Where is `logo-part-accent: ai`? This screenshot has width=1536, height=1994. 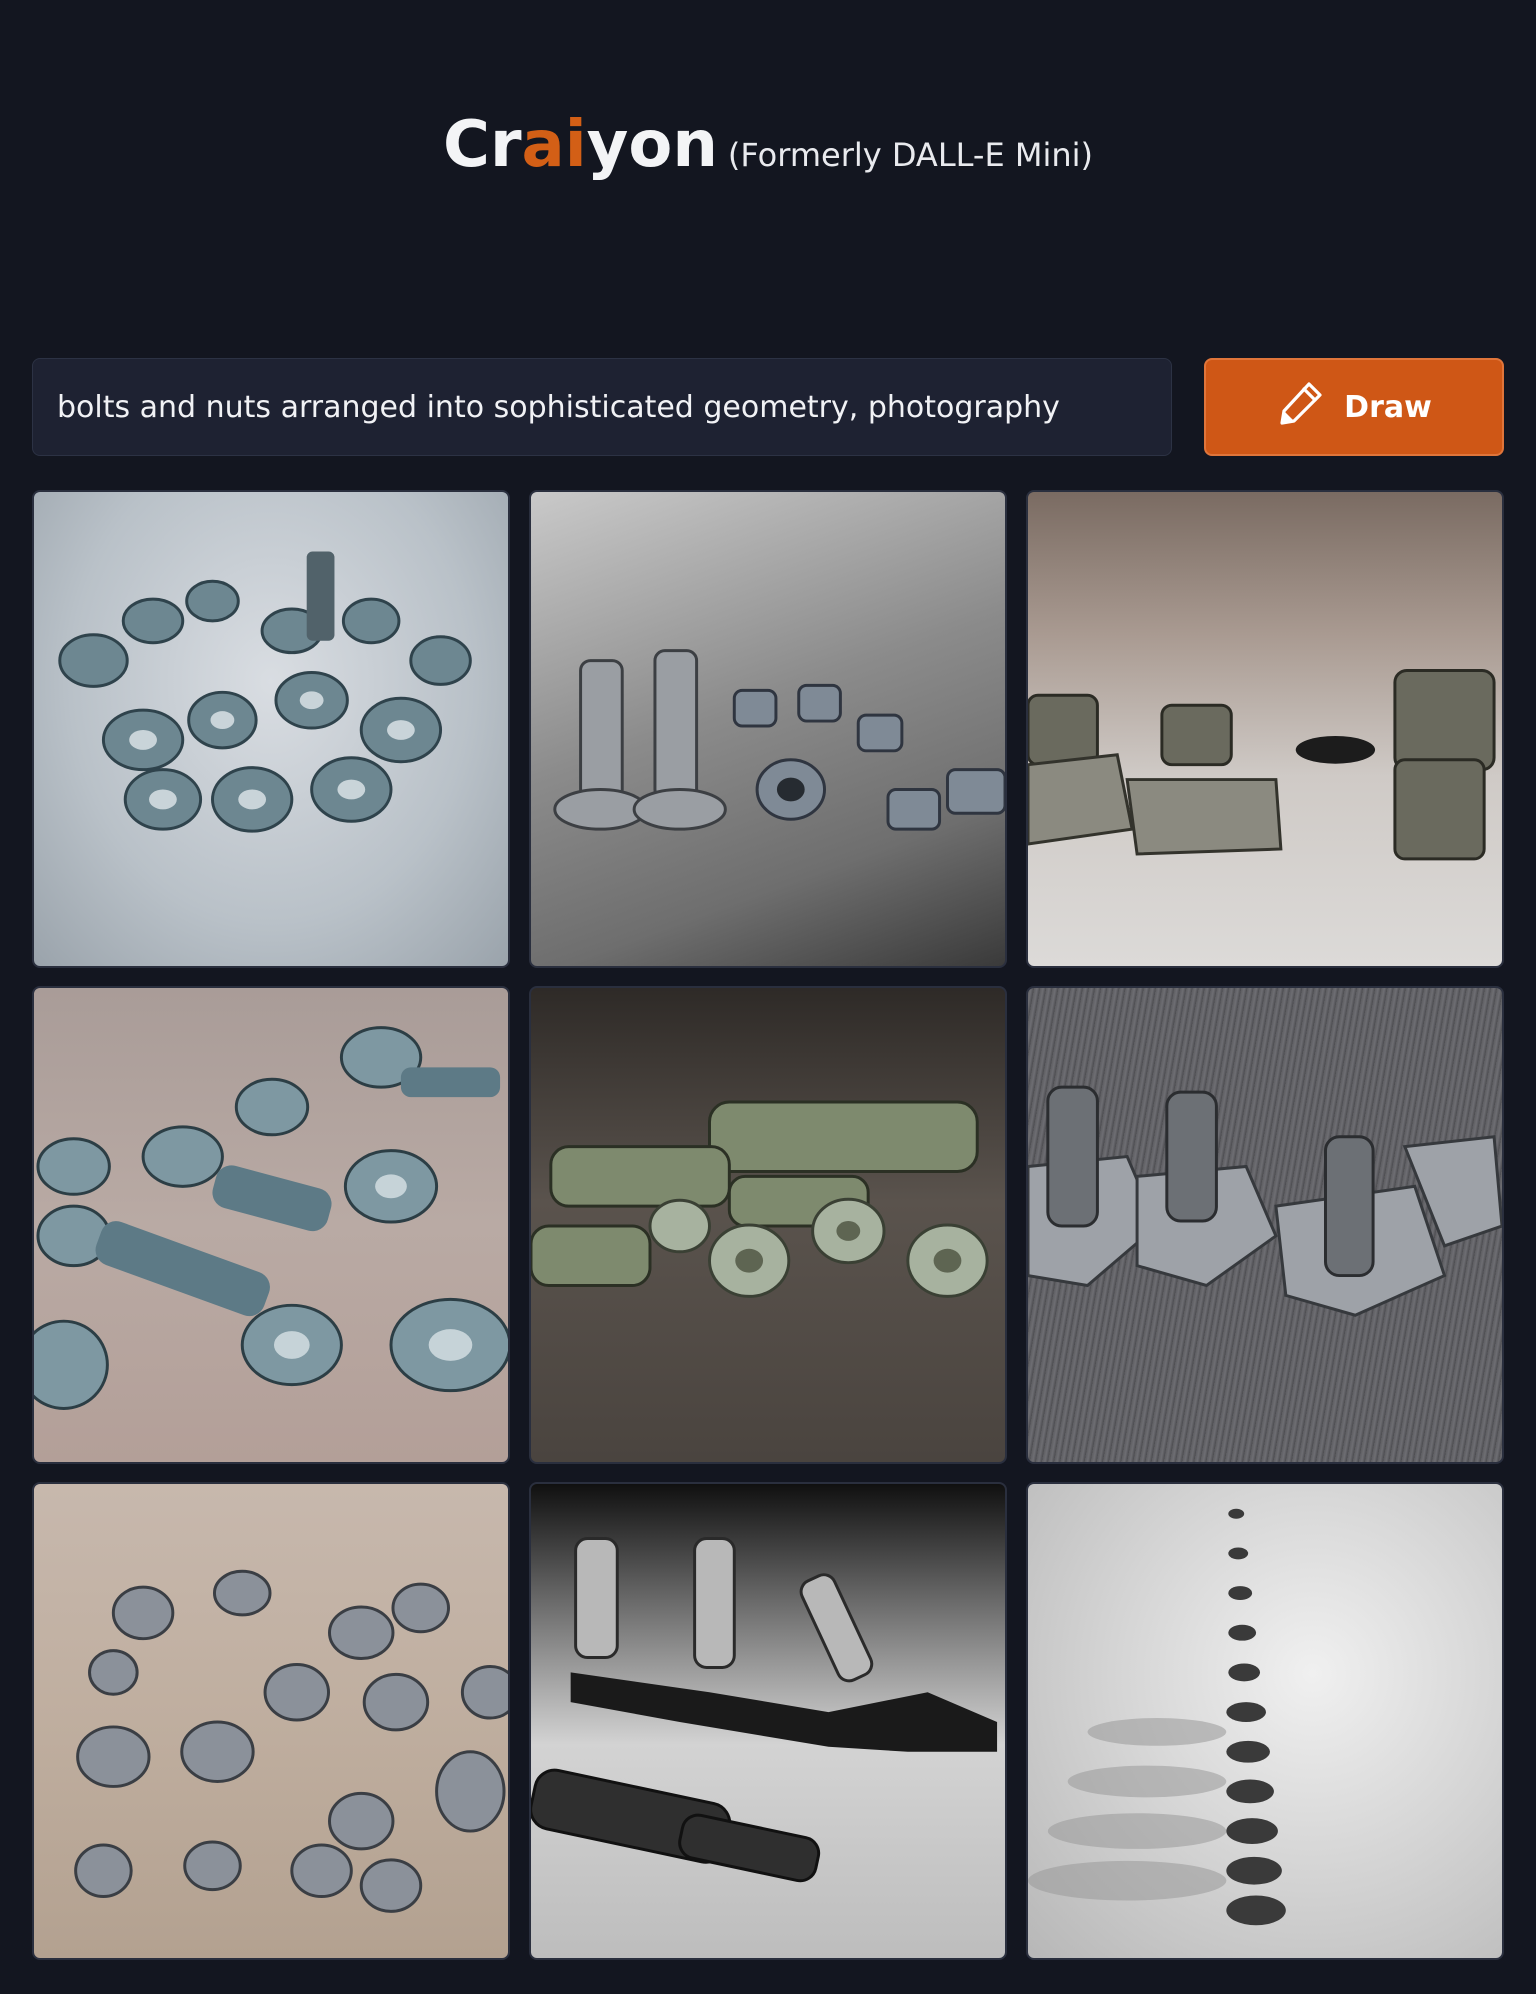 logo-part-accent: ai is located at coordinates (554, 145).